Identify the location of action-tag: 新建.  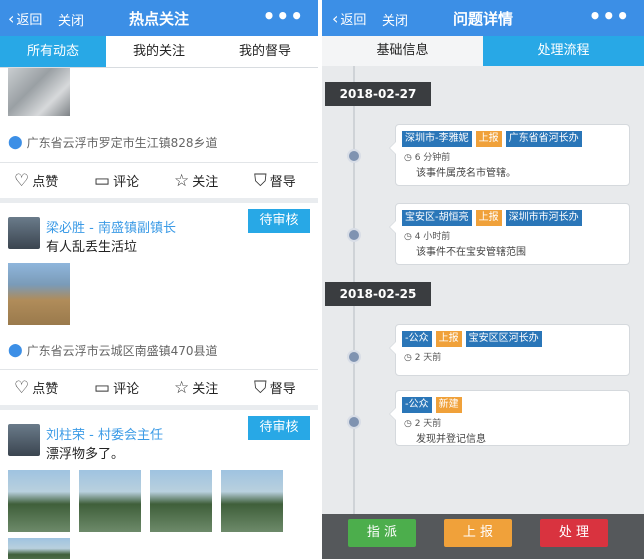
(448, 405).